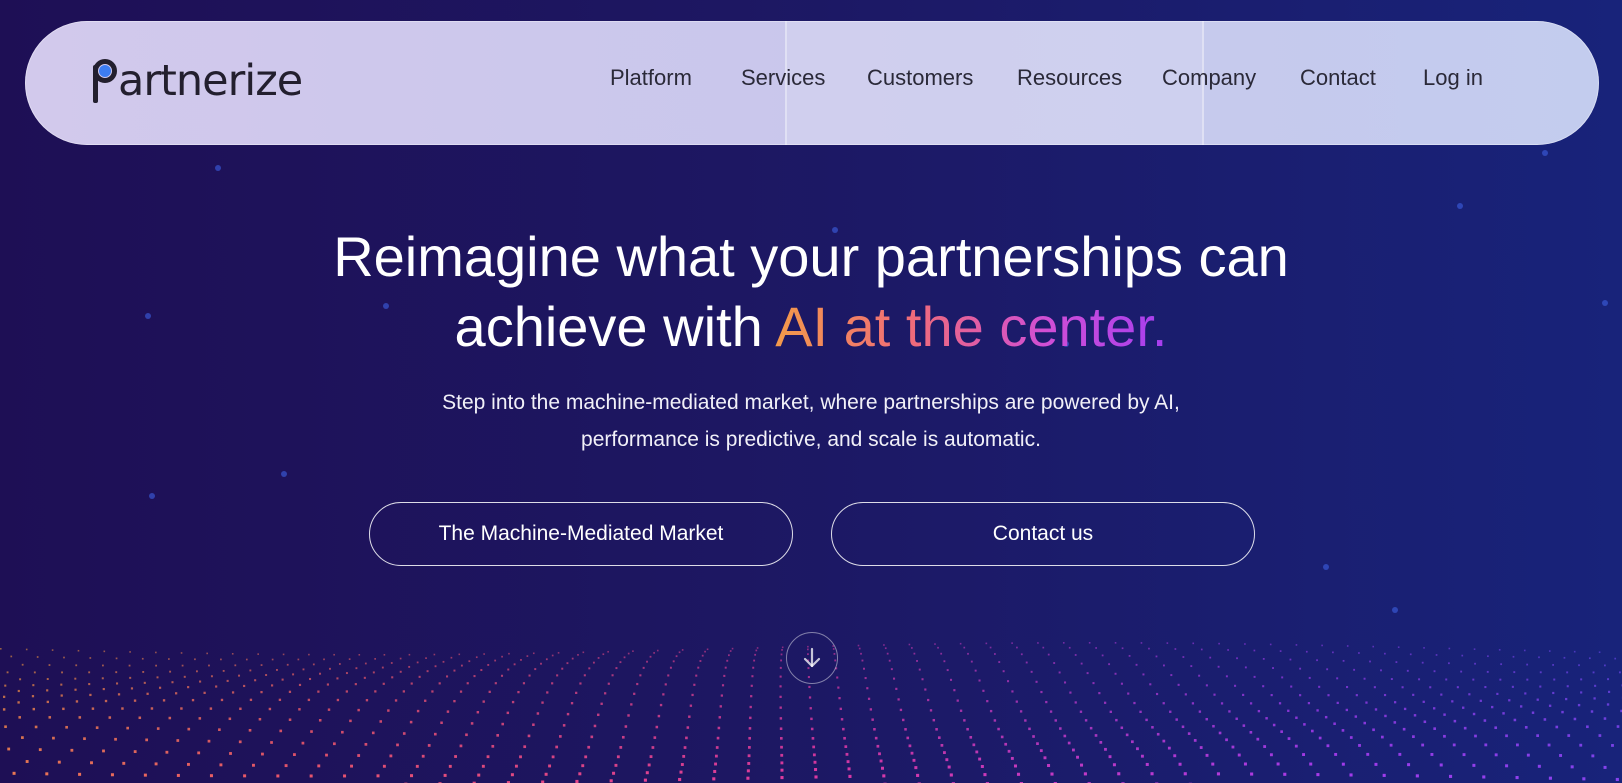 The image size is (1622, 783). What do you see at coordinates (1453, 78) in the screenshot?
I see `nav-link-login: Log in` at bounding box center [1453, 78].